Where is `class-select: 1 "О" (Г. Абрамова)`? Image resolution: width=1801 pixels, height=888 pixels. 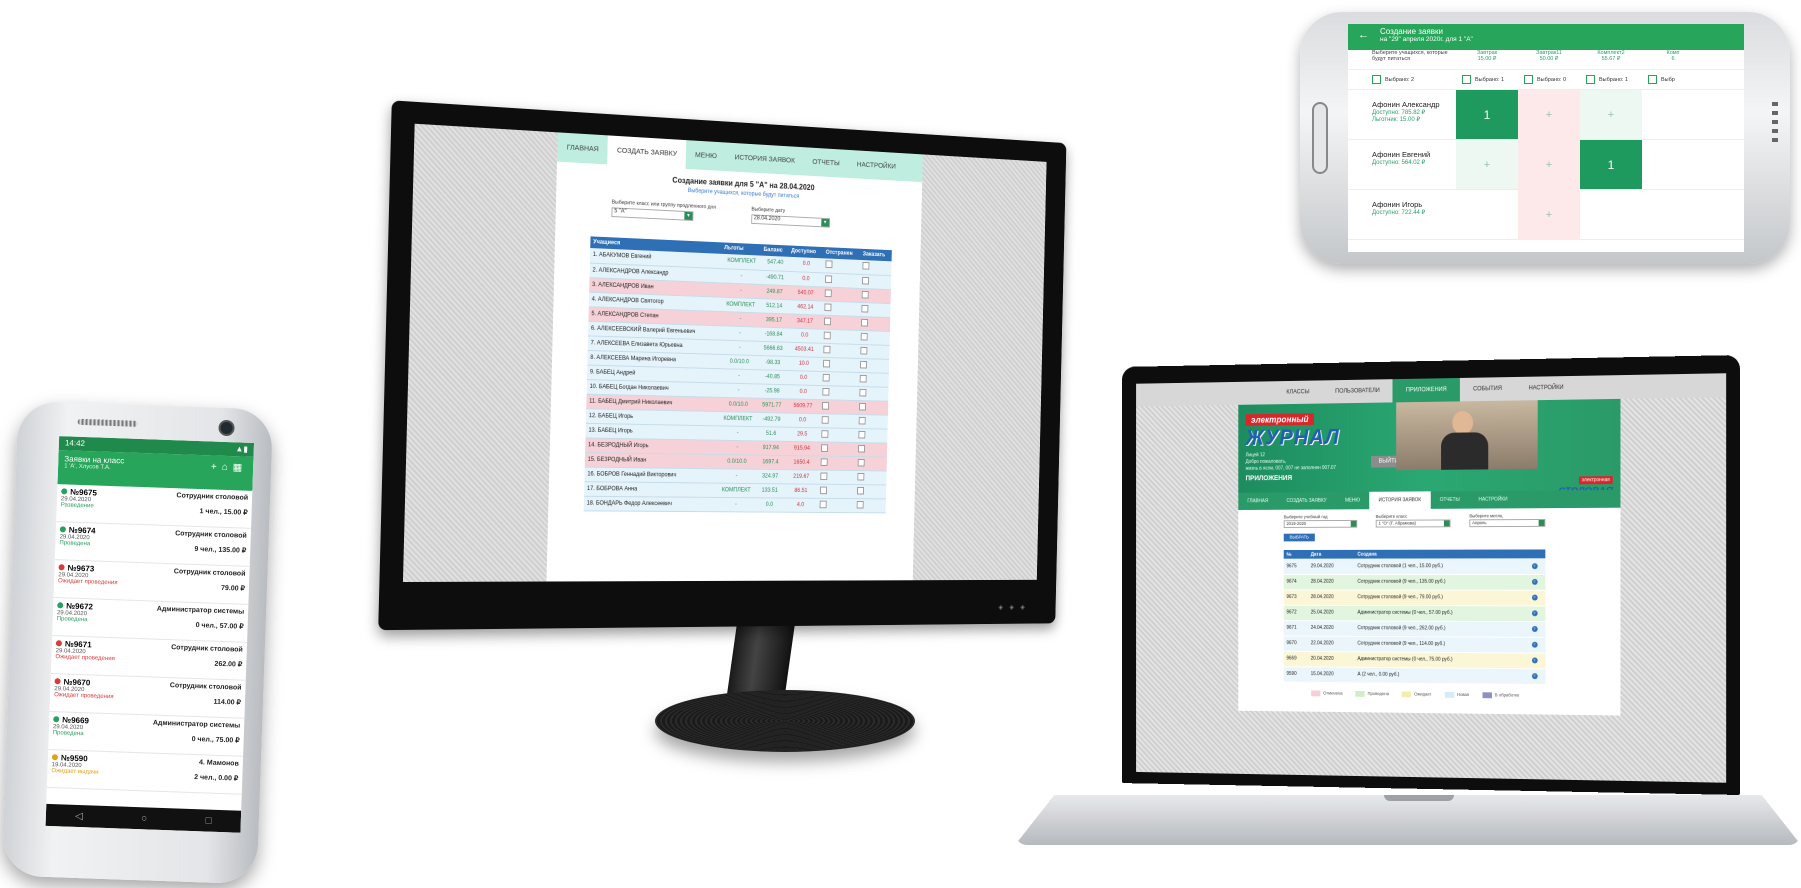
class-select: 1 "О" (Г. Абрамова) is located at coordinates (1413, 523).